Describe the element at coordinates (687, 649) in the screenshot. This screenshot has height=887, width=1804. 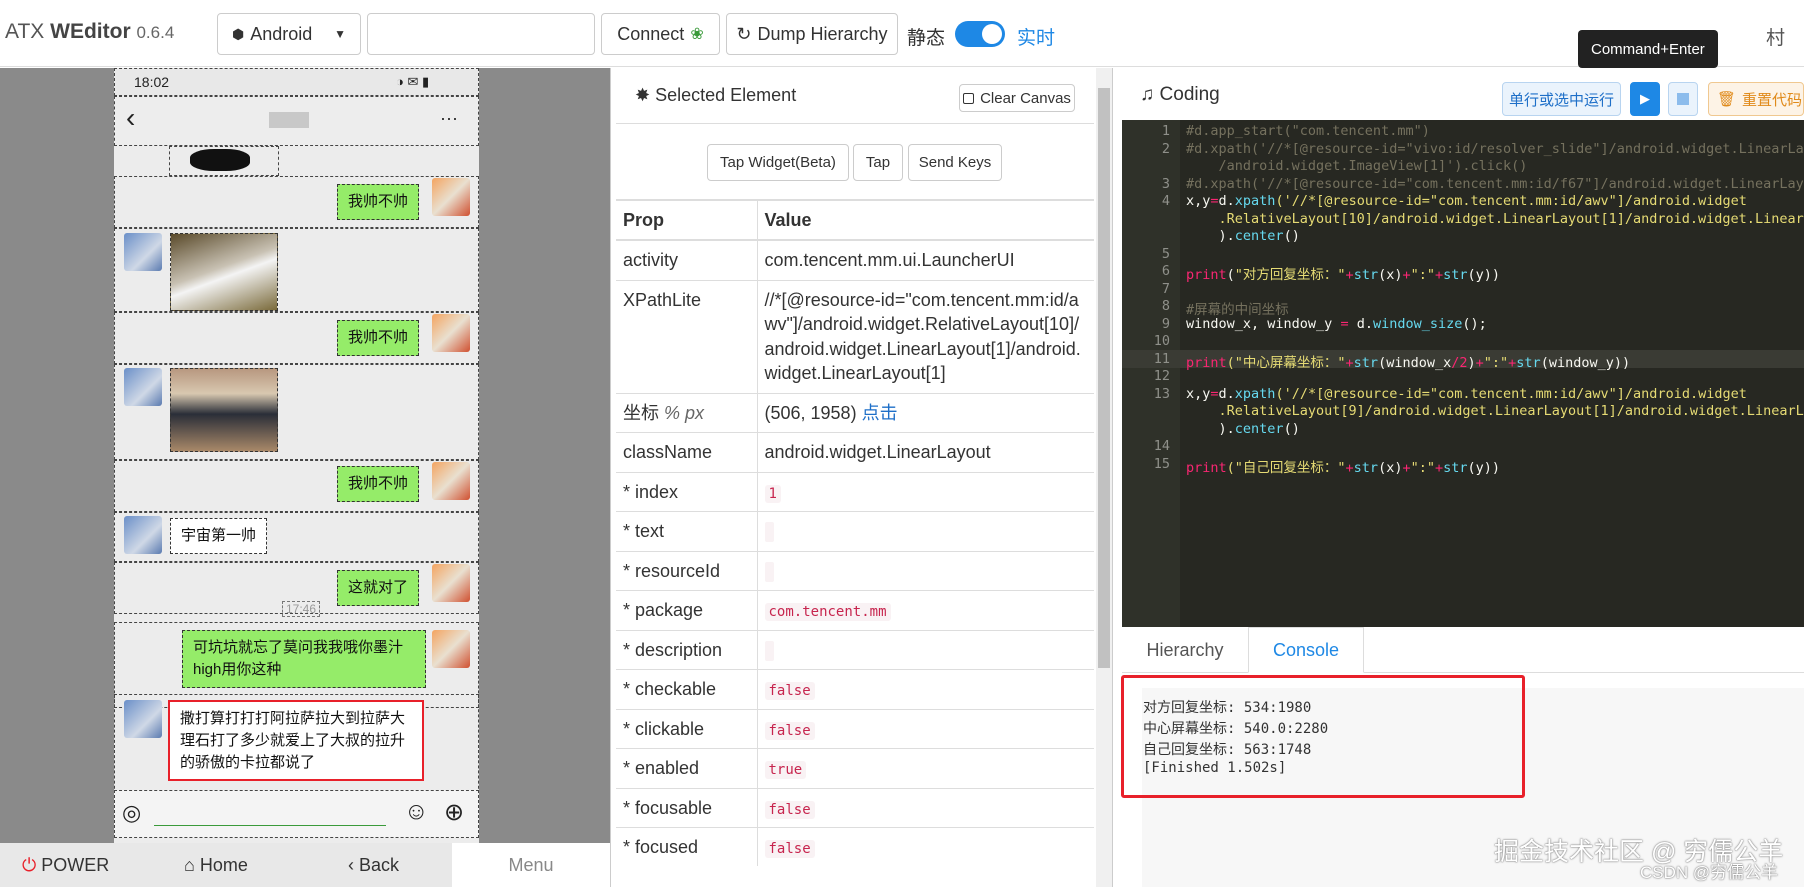
I see `prop-cell: * description` at that location.